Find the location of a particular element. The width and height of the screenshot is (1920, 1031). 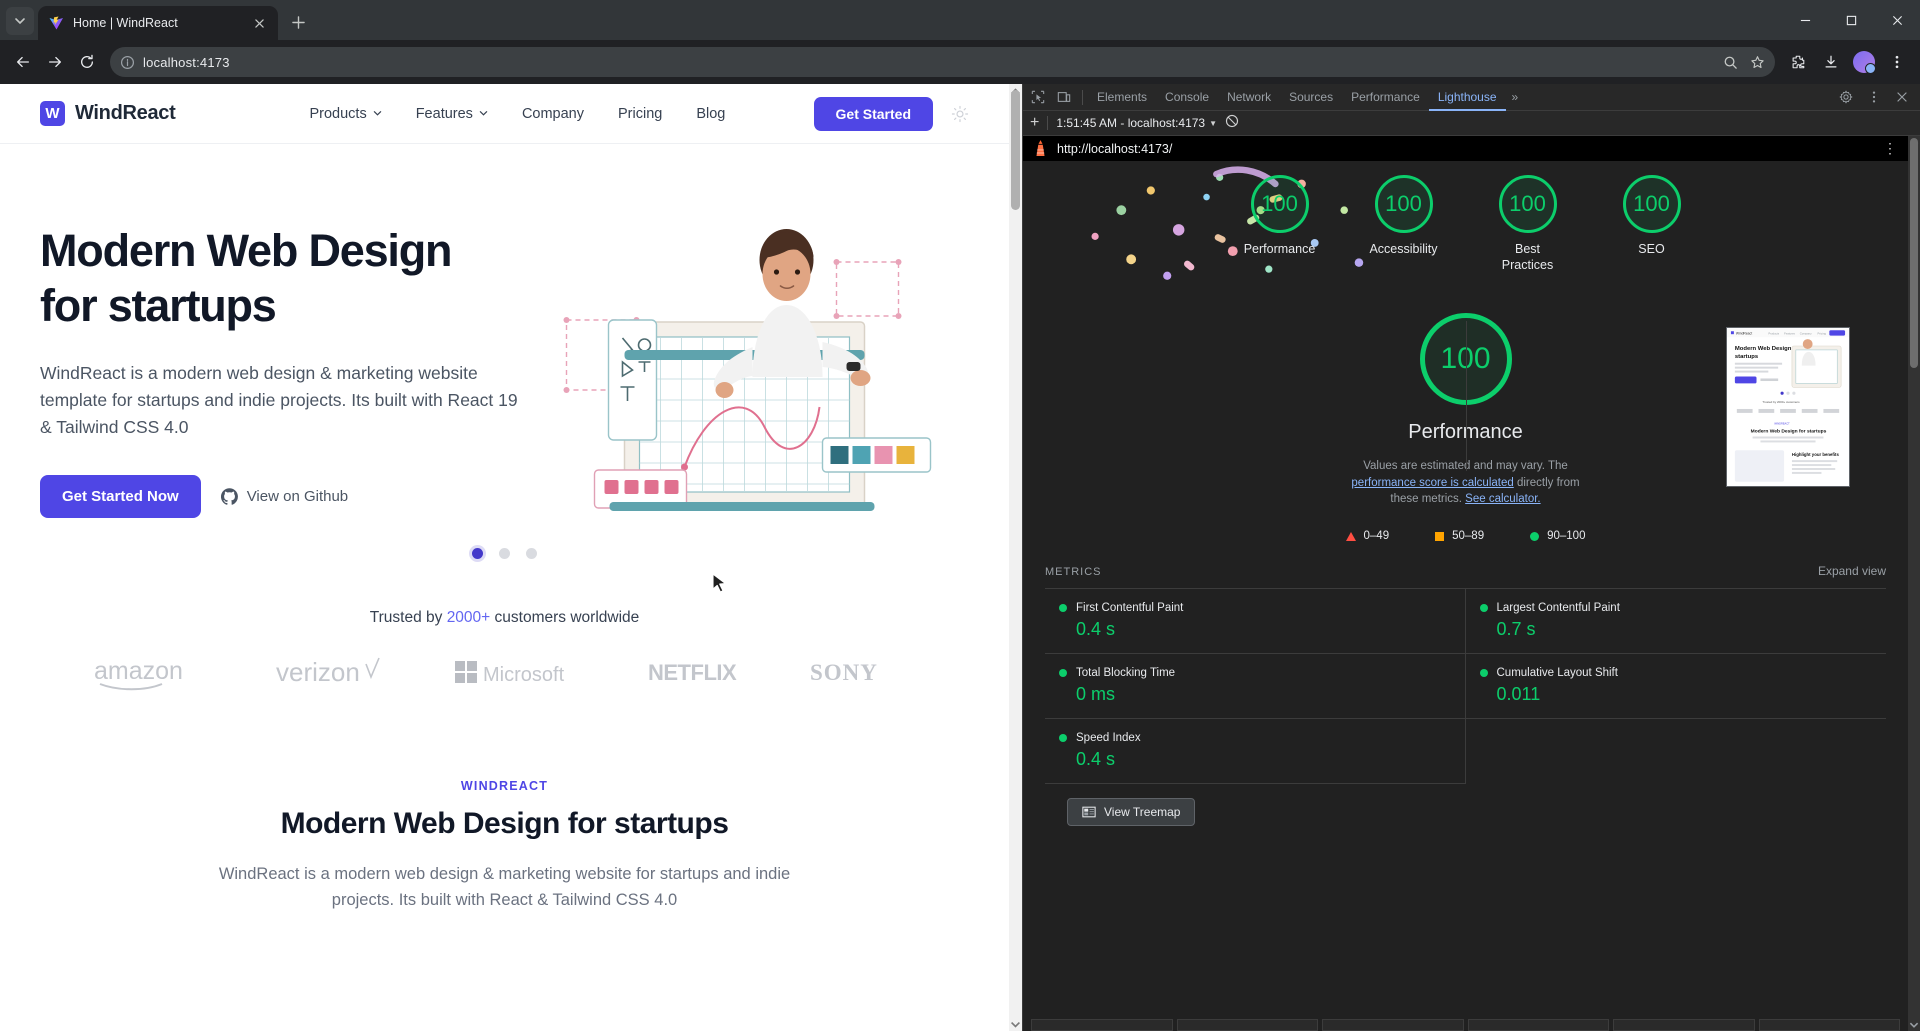

devtools-menu-button is located at coordinates (1874, 97).